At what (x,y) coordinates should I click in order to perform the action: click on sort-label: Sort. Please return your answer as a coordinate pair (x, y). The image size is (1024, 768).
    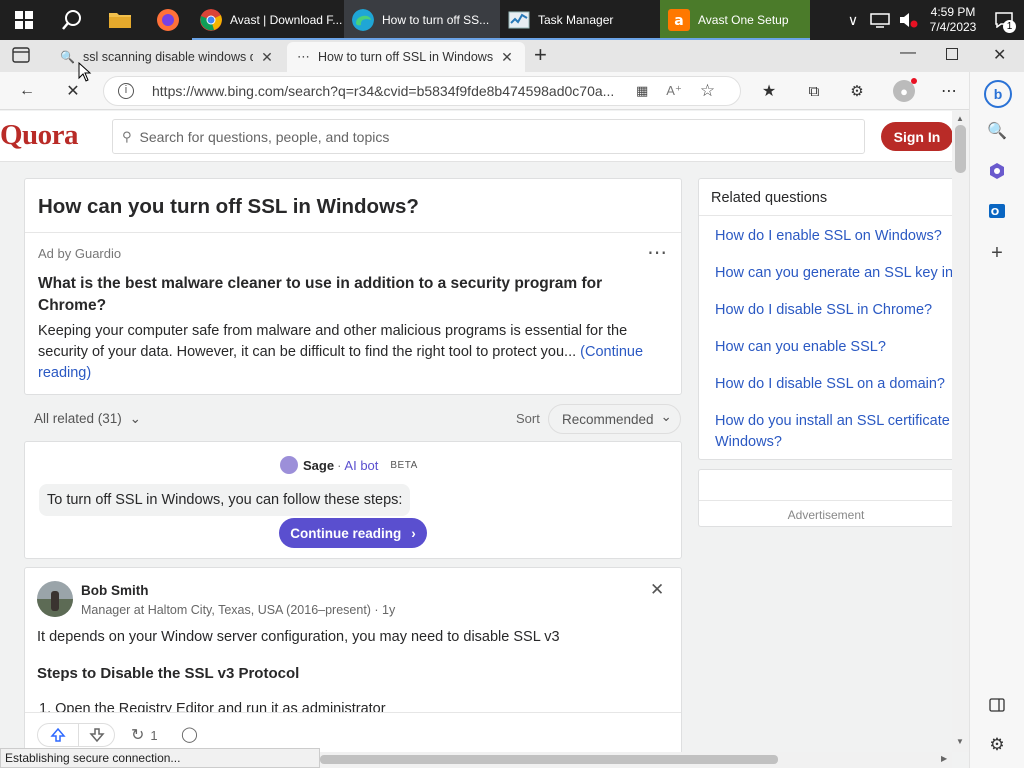
    Looking at the image, I should click on (528, 418).